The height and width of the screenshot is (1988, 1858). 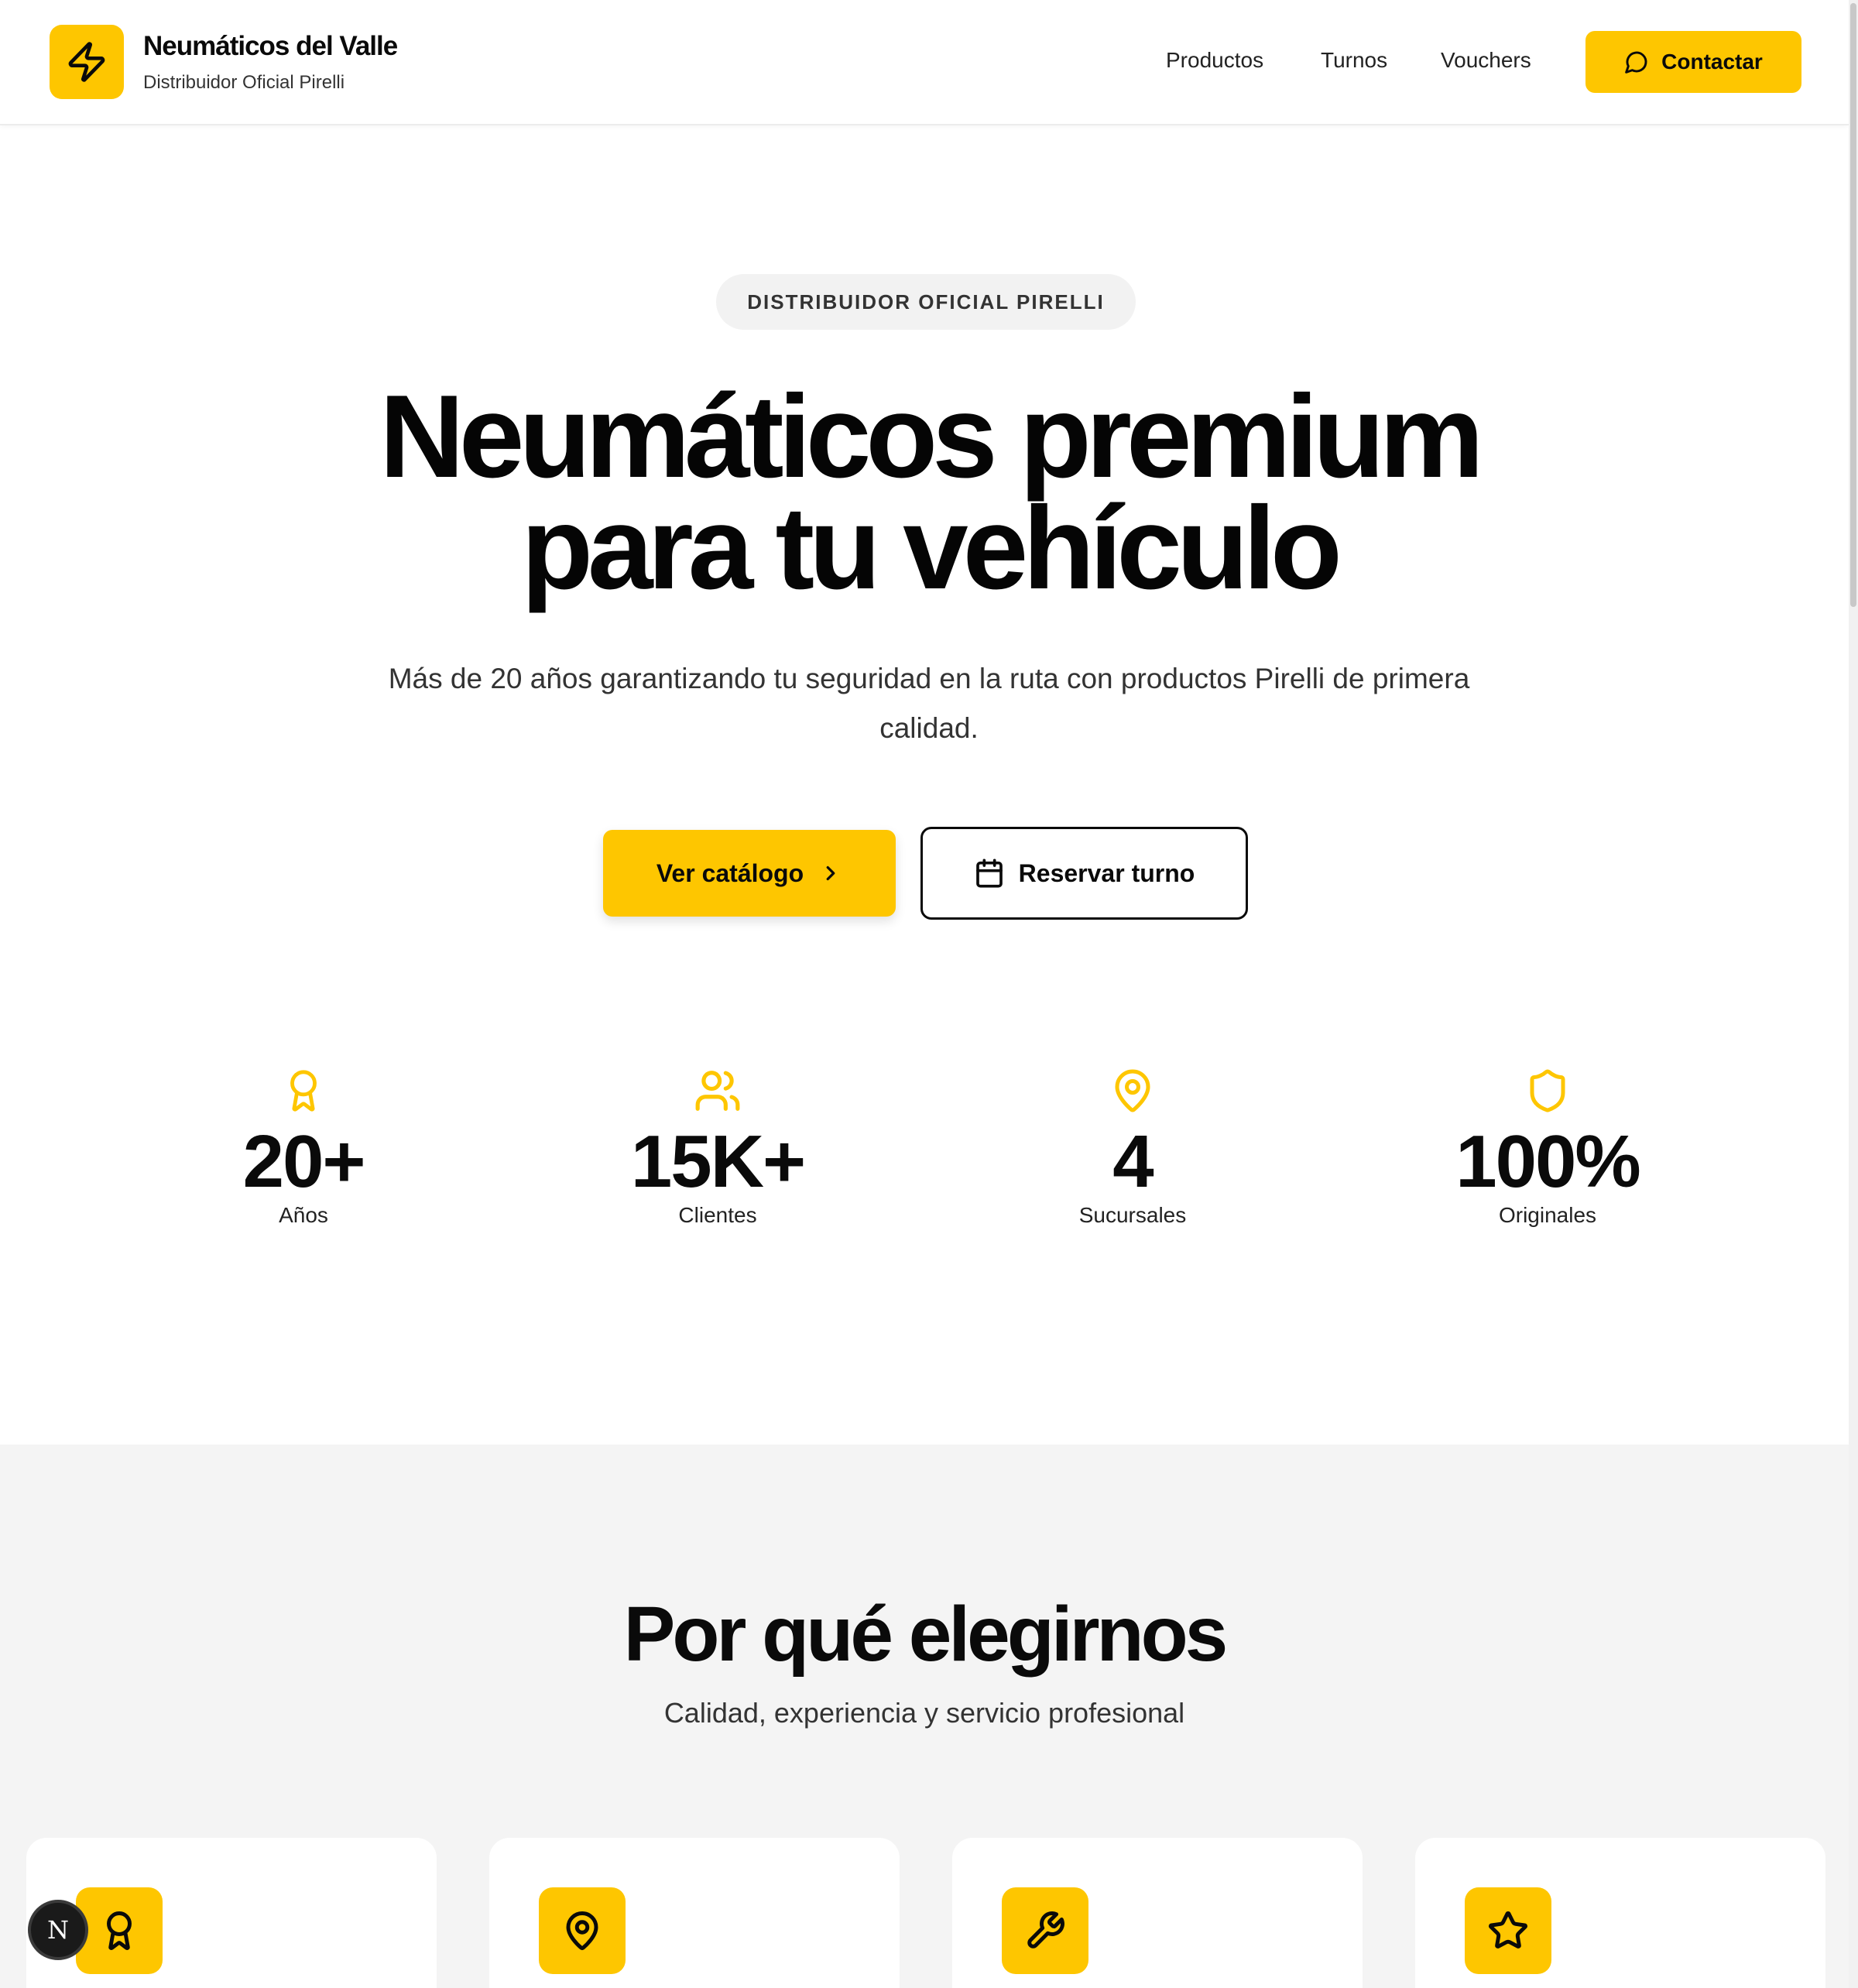 I want to click on contact-button-label: Contactar, so click(x=1712, y=62).